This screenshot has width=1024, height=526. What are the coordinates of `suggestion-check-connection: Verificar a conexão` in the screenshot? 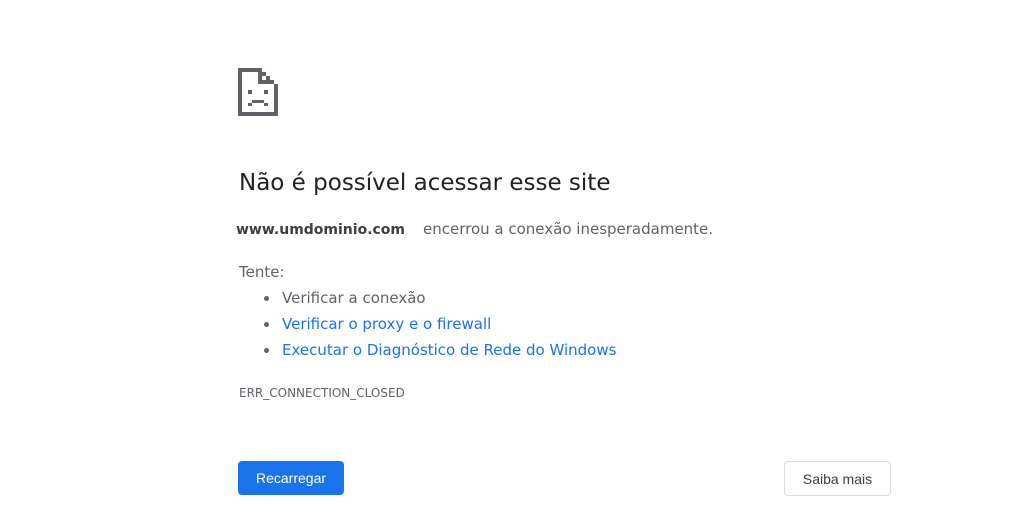 It's located at (440, 300).